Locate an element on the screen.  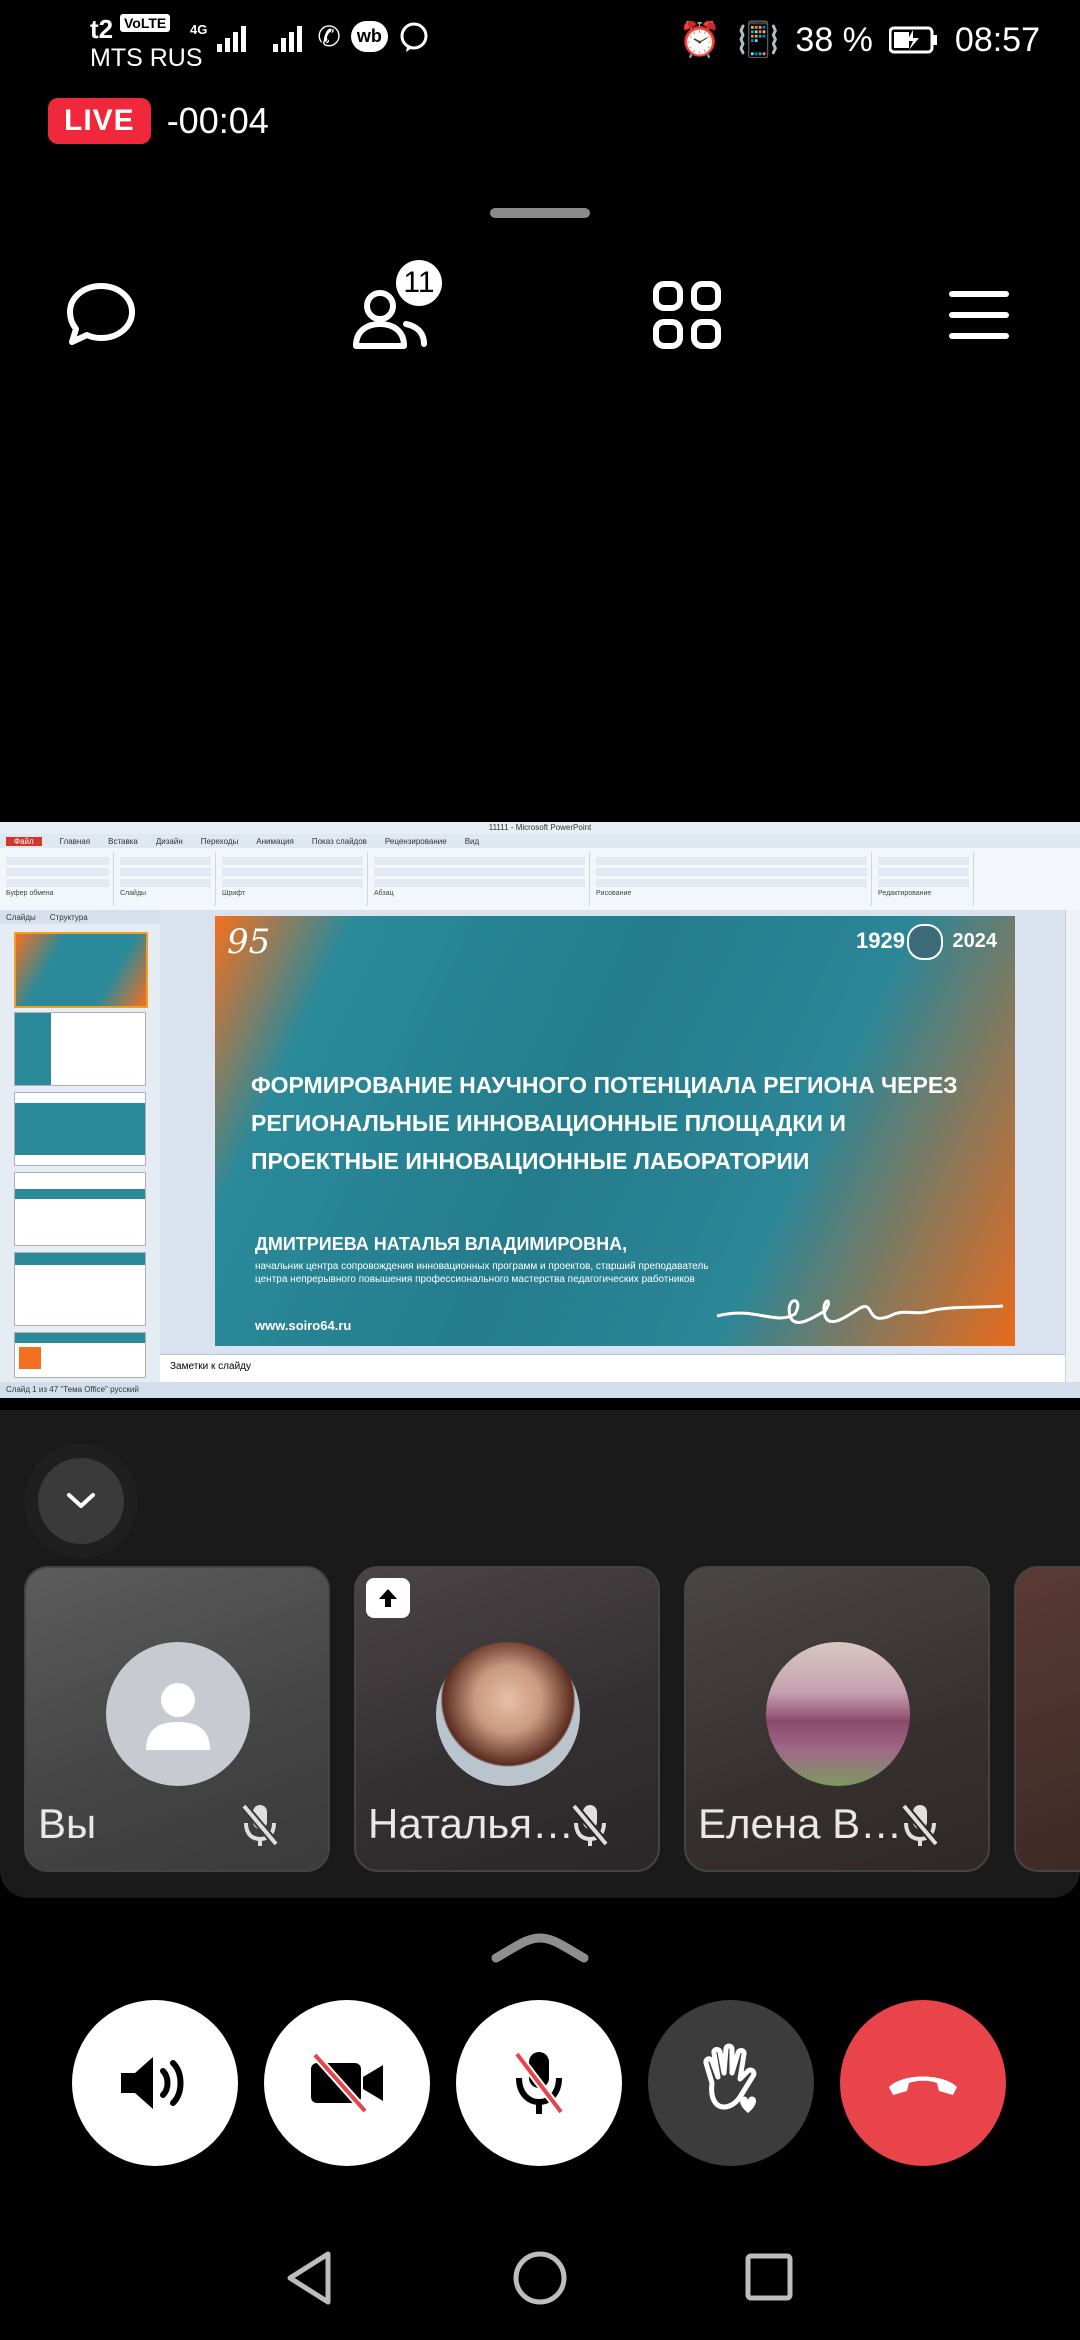
carrier-2: MTS RUS is located at coordinates (146, 58).